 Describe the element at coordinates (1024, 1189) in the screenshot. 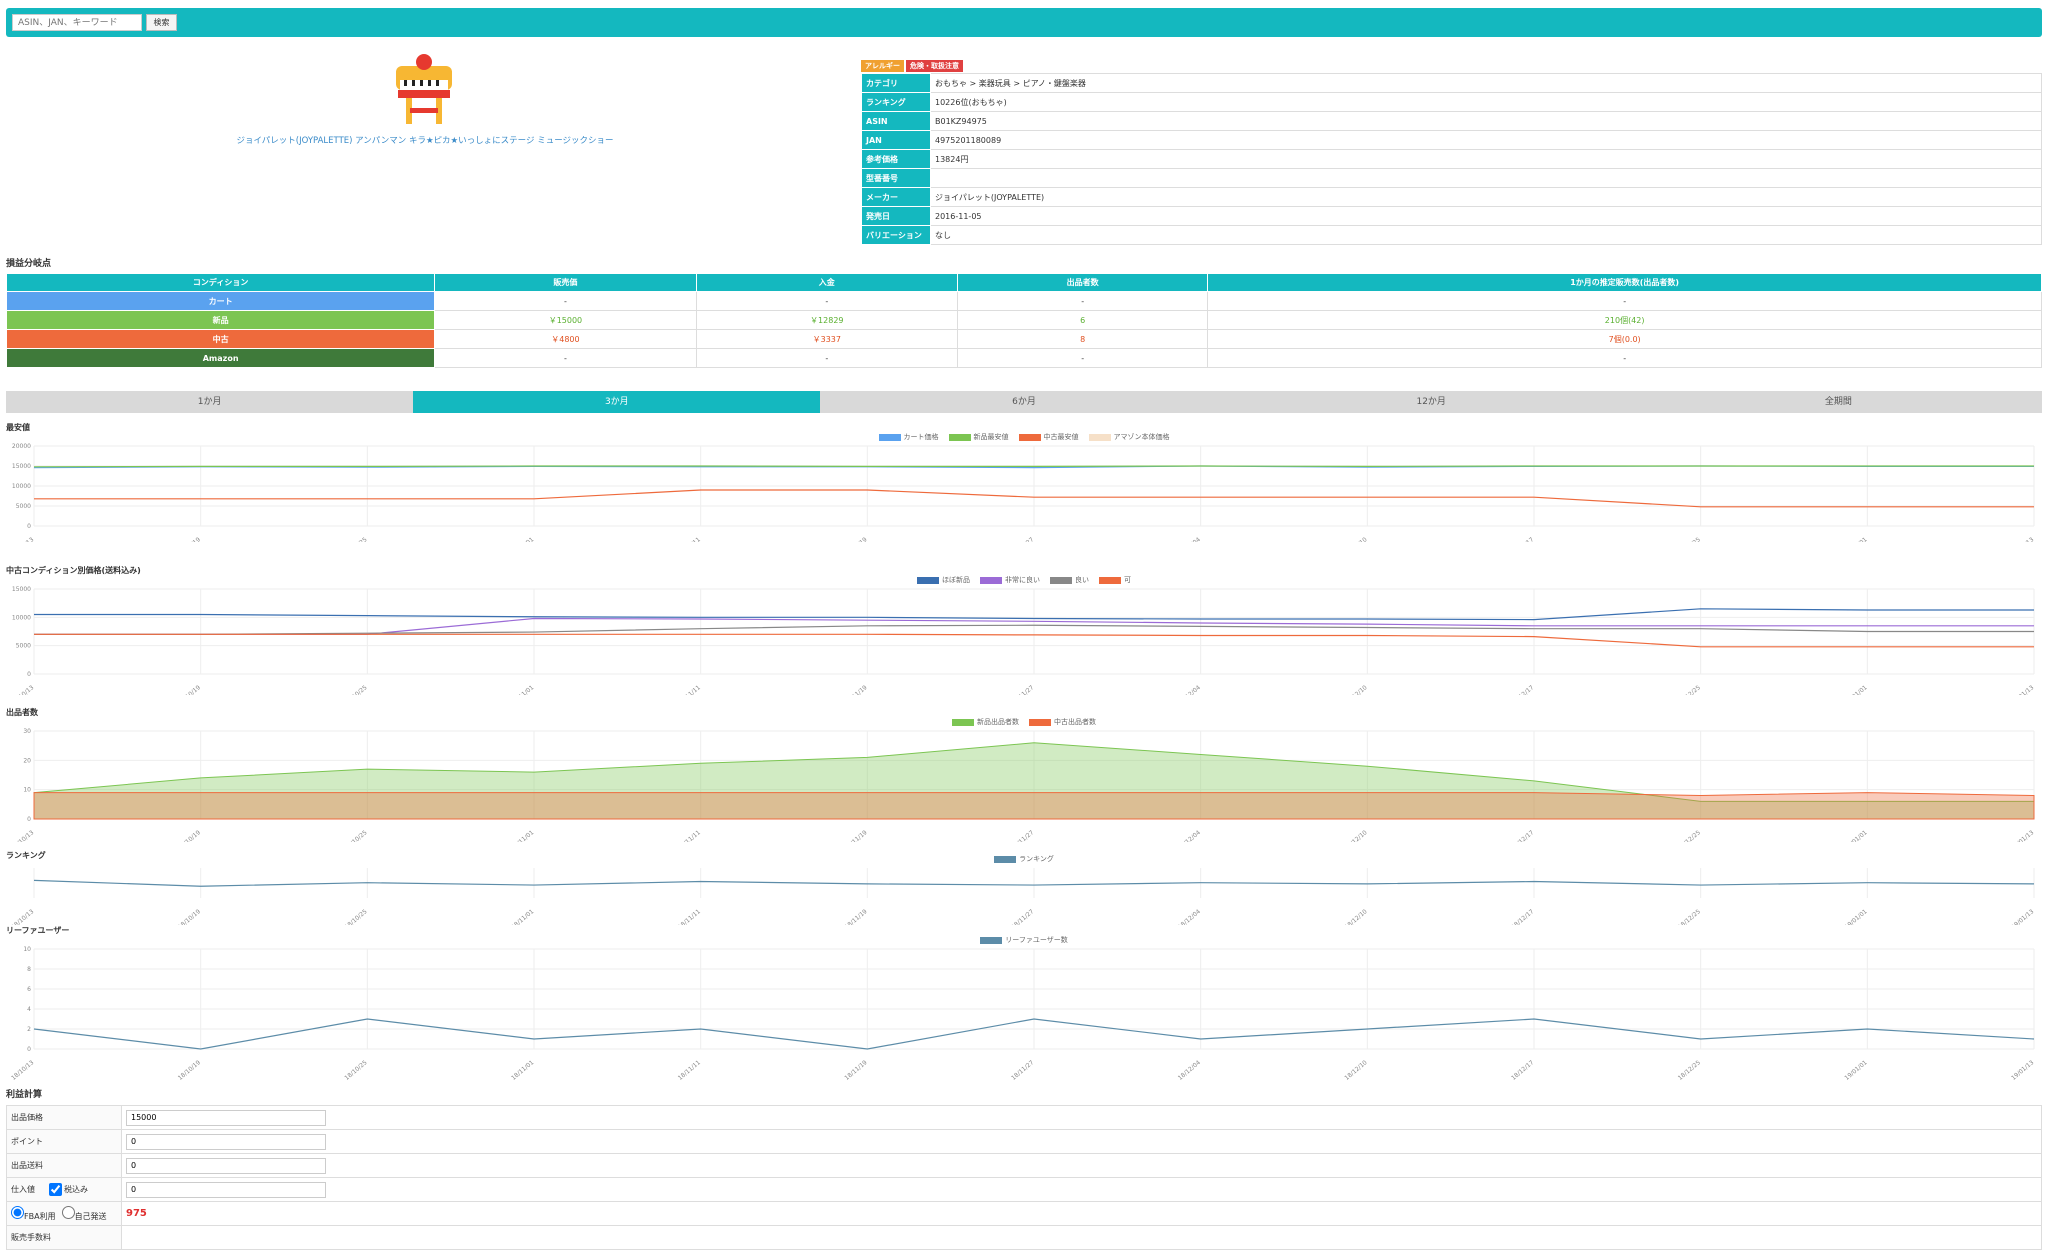

I see `calc-row: 仕入値 税込み` at that location.